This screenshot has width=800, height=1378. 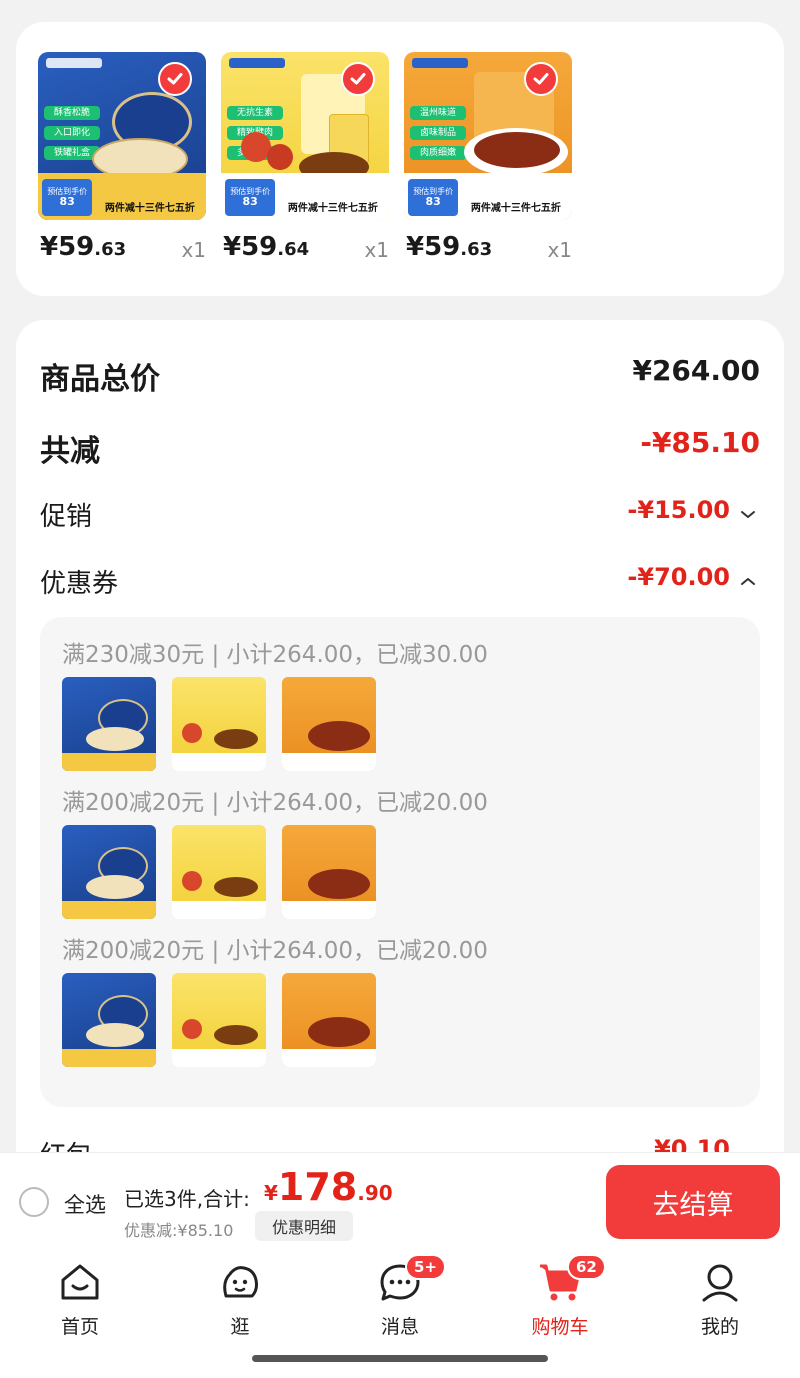 I want to click on tab-profile: 我的, so click(x=720, y=1303).